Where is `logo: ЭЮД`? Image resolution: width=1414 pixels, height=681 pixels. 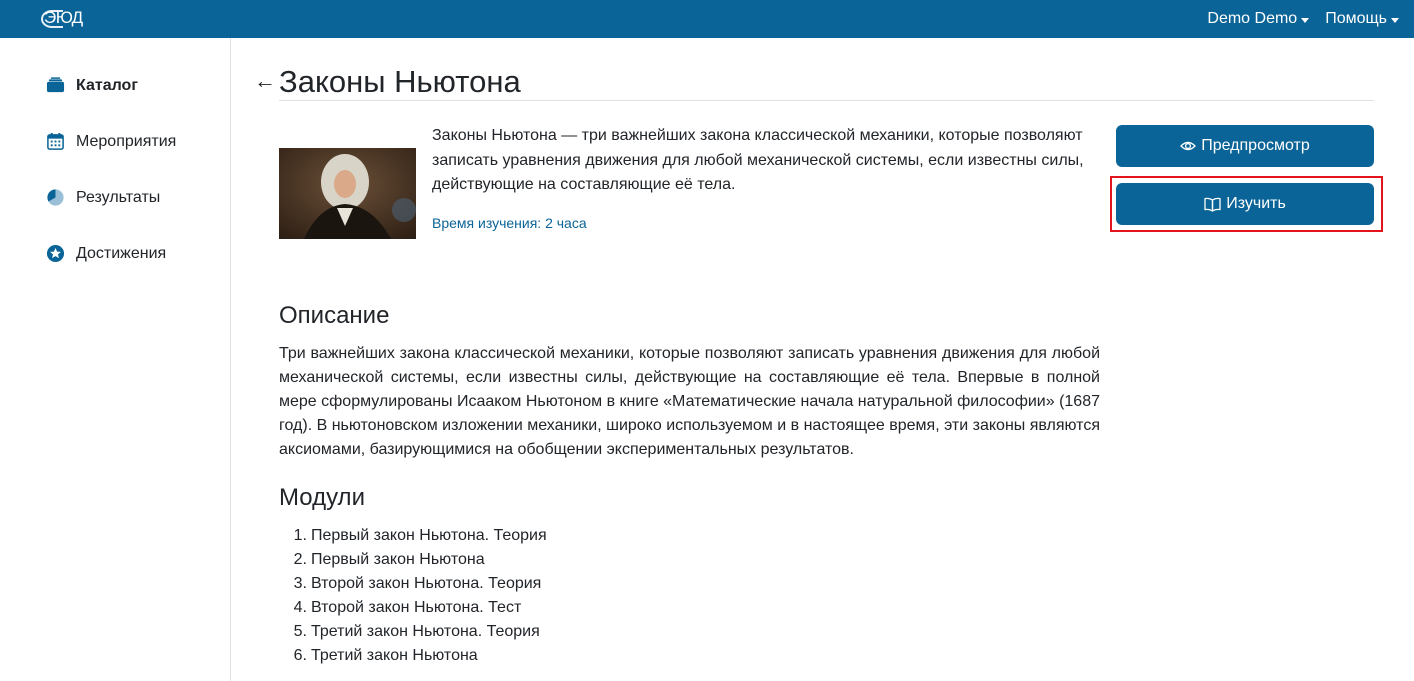 logo: ЭЮД is located at coordinates (62, 18).